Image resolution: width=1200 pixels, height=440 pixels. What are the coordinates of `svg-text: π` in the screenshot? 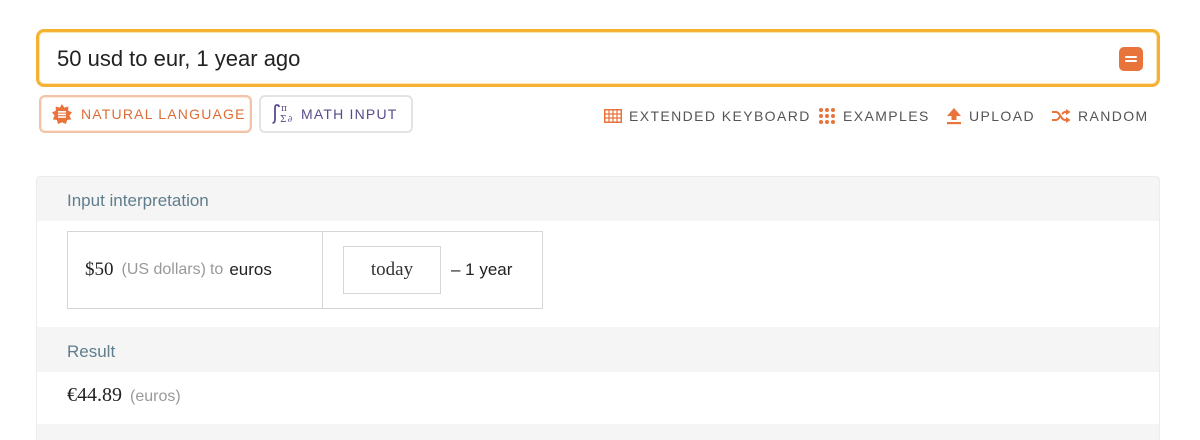 It's located at (284, 109).